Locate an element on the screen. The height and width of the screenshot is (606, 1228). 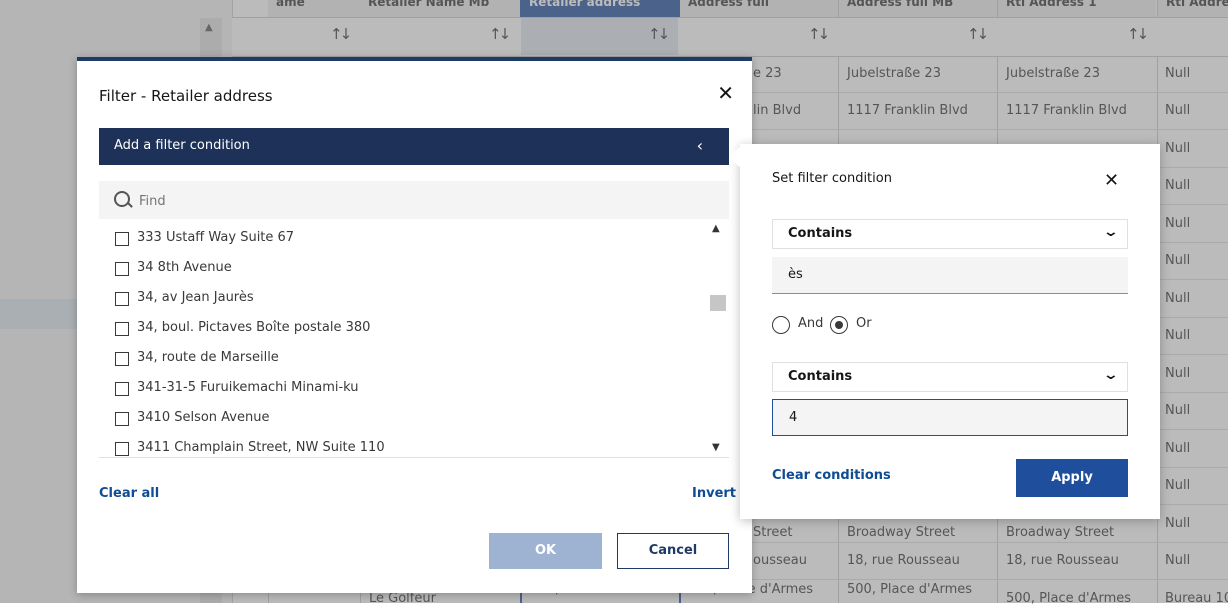
radio-and is located at coordinates (781, 325).